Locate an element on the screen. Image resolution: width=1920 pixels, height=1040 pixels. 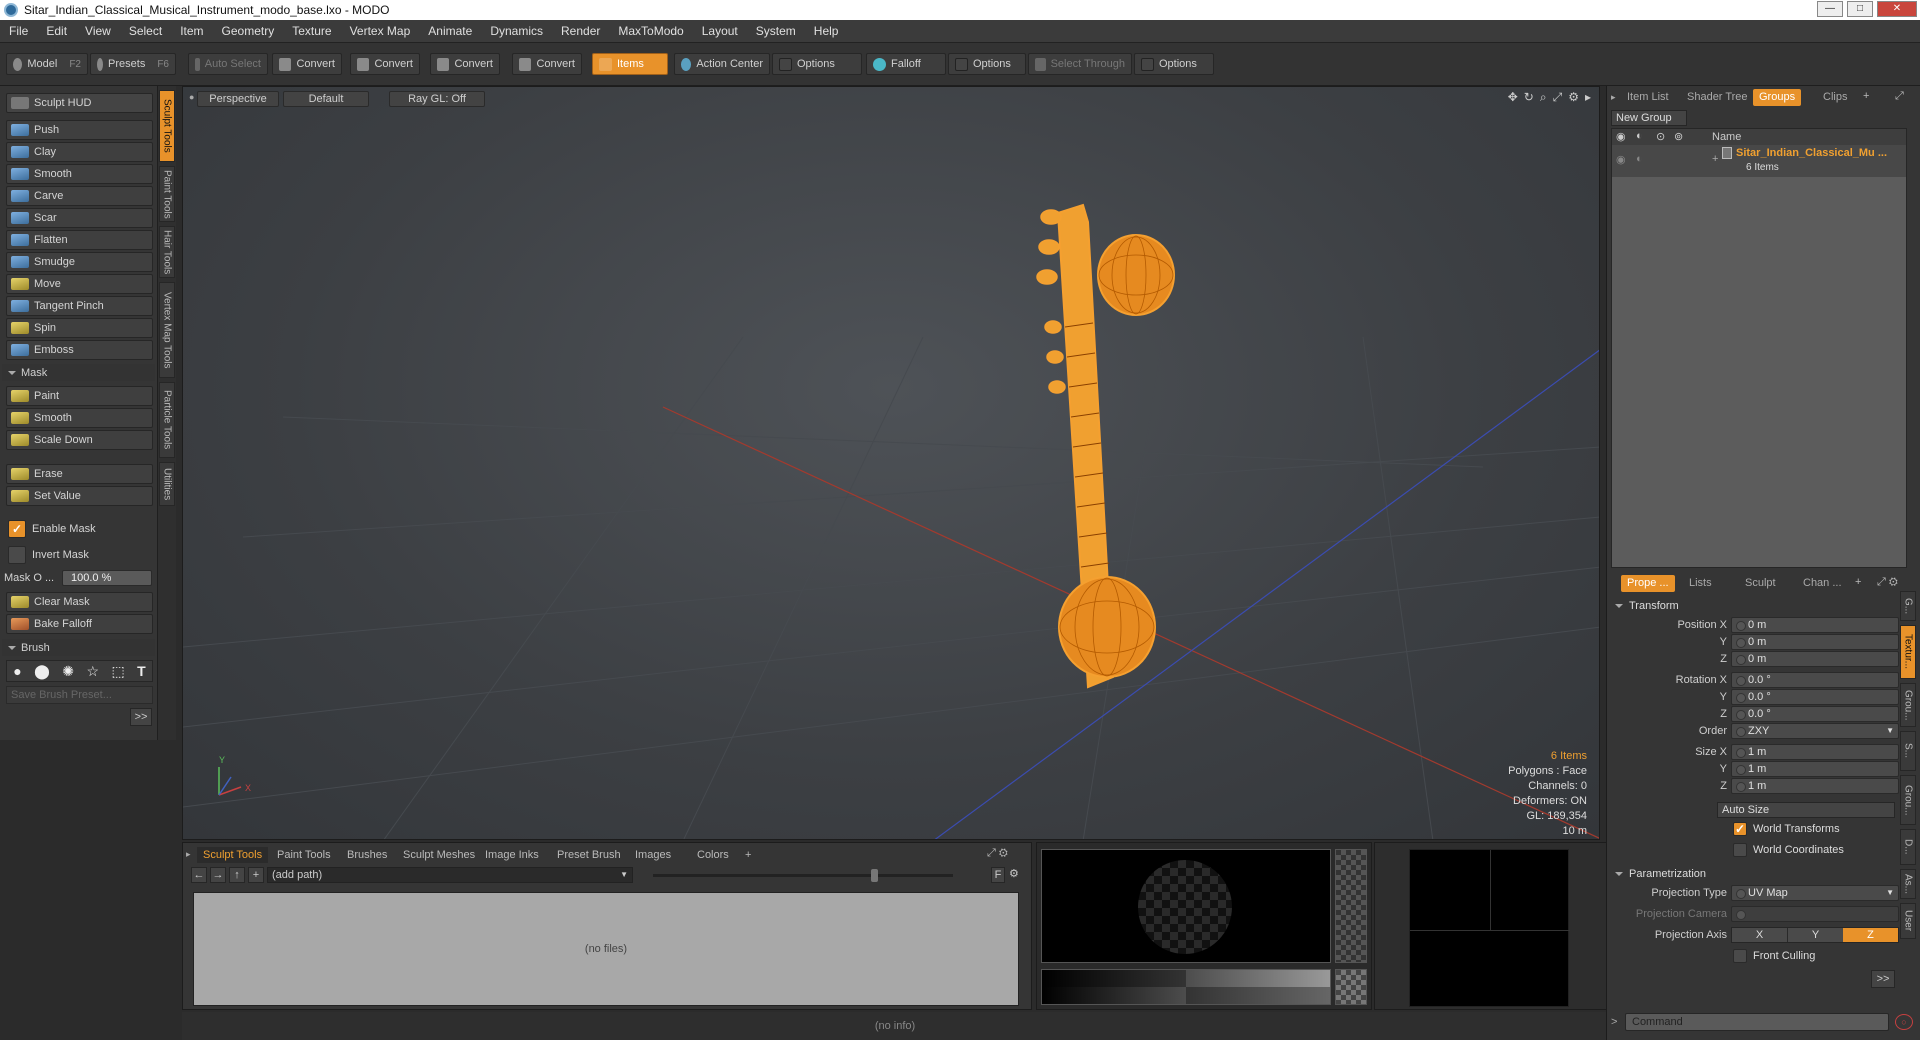
convert-polygons-button: Convert is located at coordinates (465, 64).